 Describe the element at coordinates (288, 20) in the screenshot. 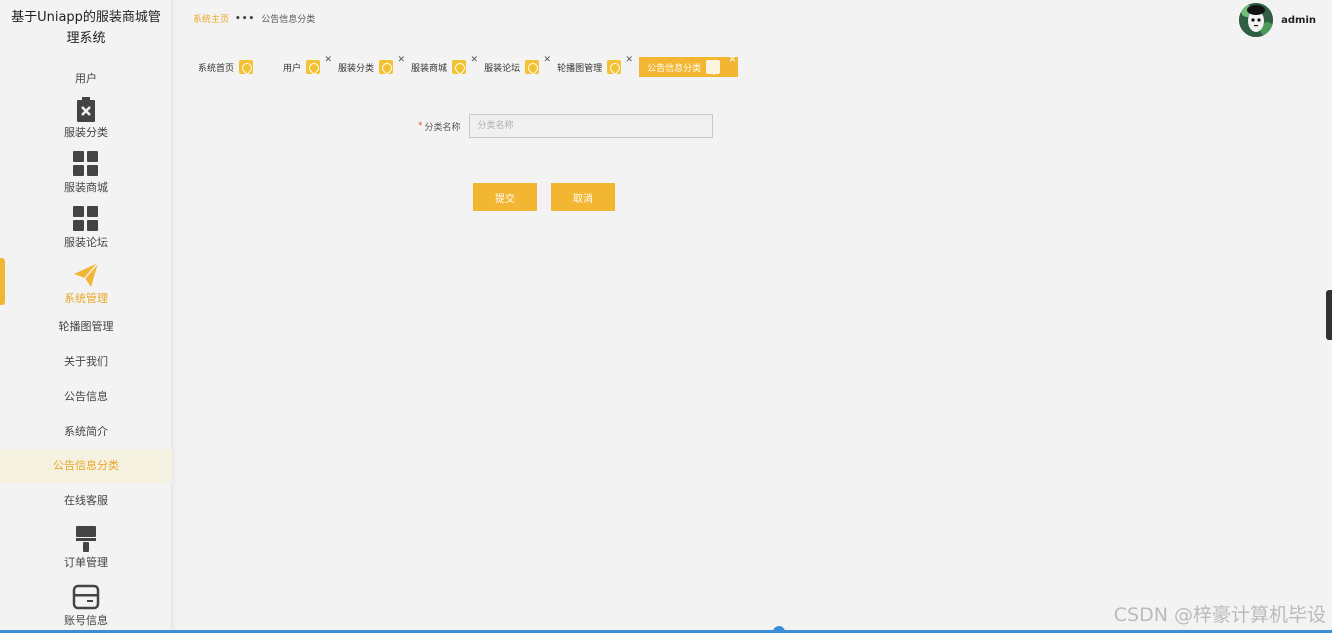

I see `breadcrumb-current: 公告信息分类` at that location.